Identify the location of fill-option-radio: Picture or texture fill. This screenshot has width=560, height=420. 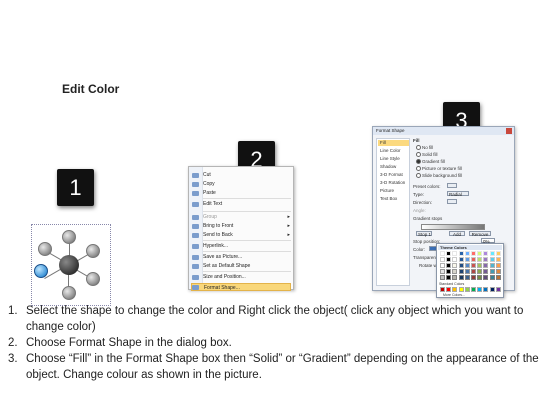
(439, 169).